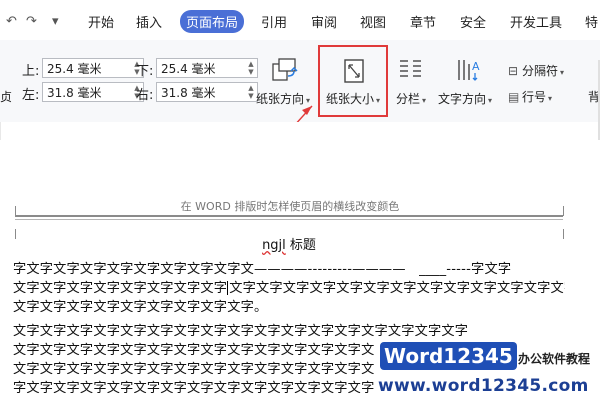 Image resolution: width=600 pixels, height=400 pixels. Describe the element at coordinates (483, 386) in the screenshot. I see `watermark-url: www.word12345.com` at that location.